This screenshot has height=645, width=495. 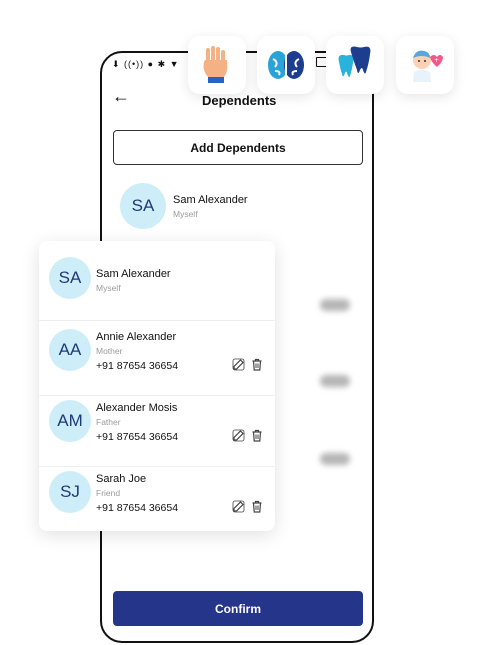 I want to click on avatar: SJ, so click(x=70, y=492).